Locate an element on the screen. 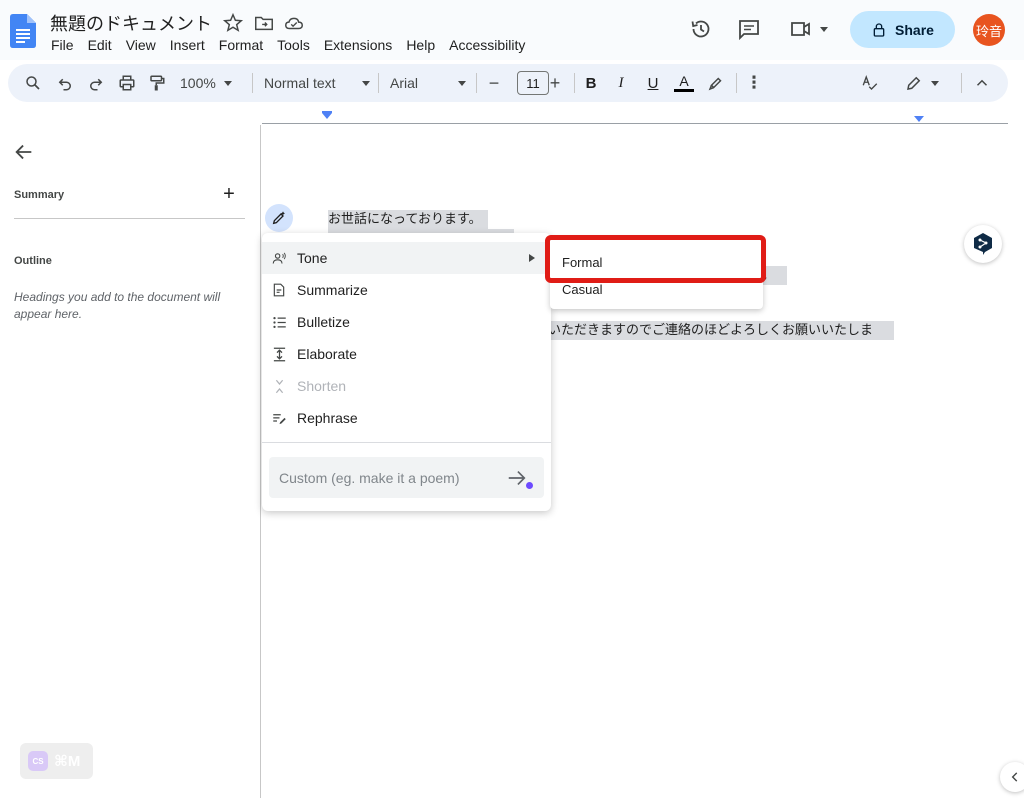 This screenshot has height=798, width=1024. meet-video-icon is located at coordinates (801, 29).